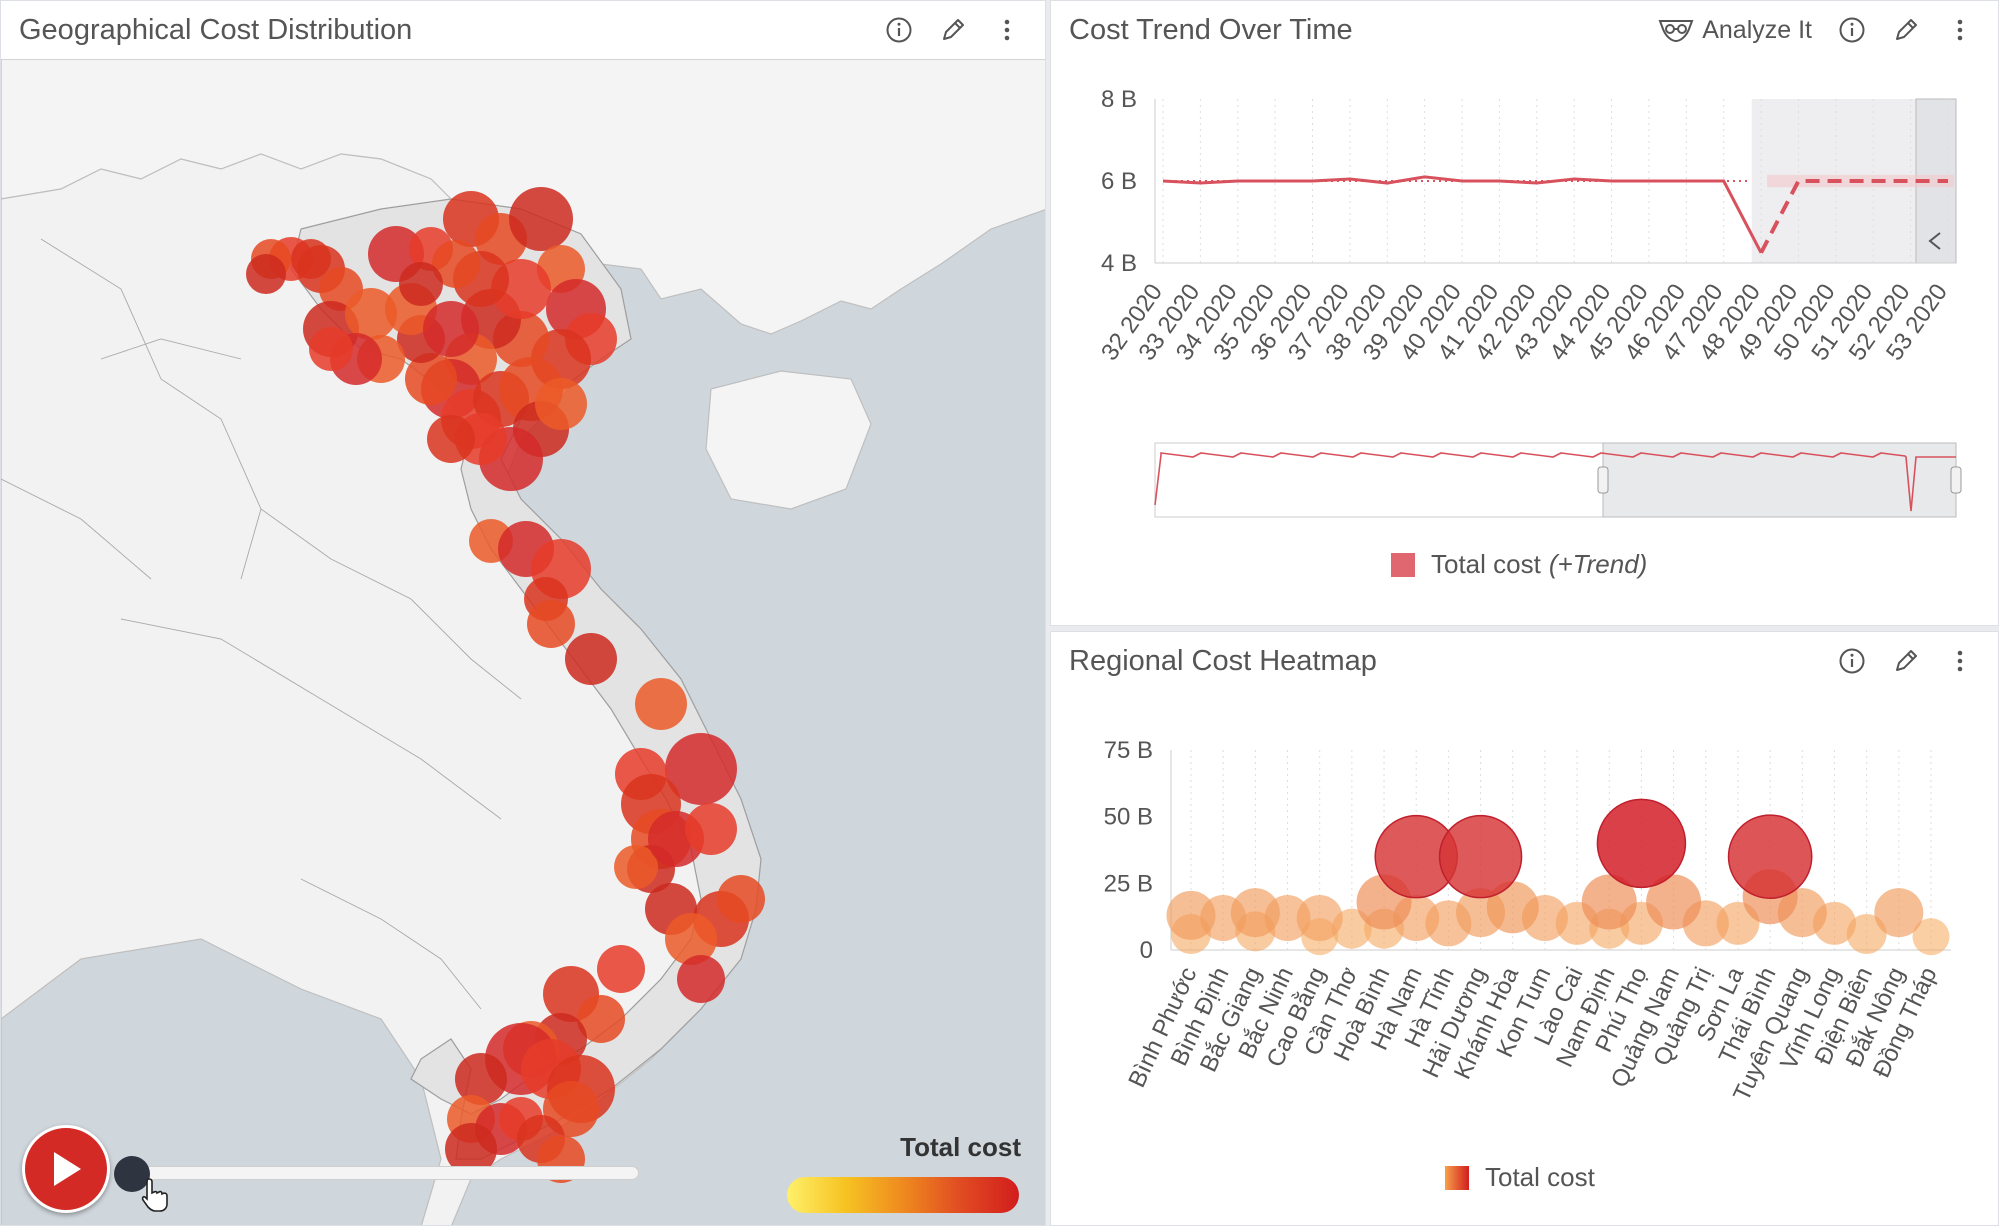  I want to click on navigator-handle-left, so click(1603, 480).